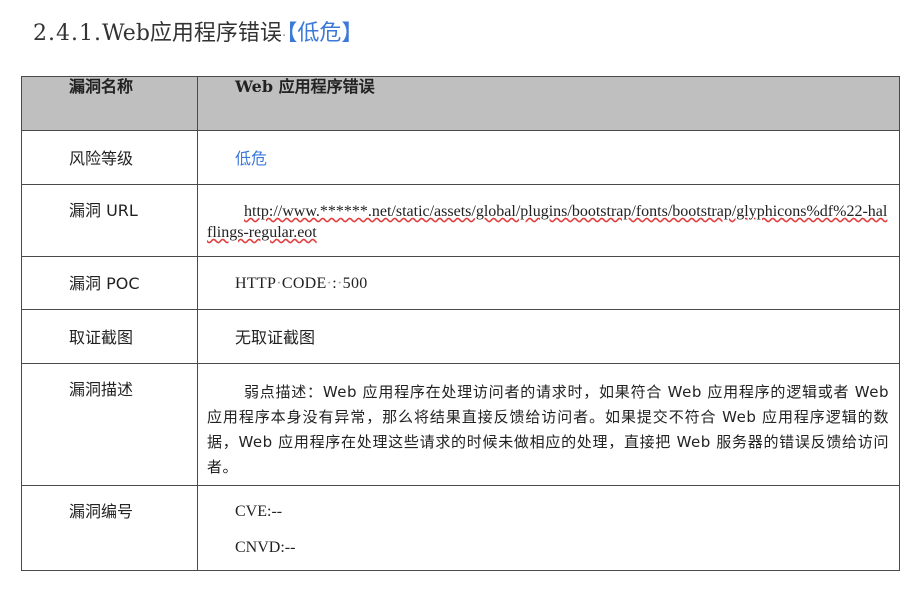  Describe the element at coordinates (101, 86) in the screenshot. I see `header-label: 漏洞名称` at that location.